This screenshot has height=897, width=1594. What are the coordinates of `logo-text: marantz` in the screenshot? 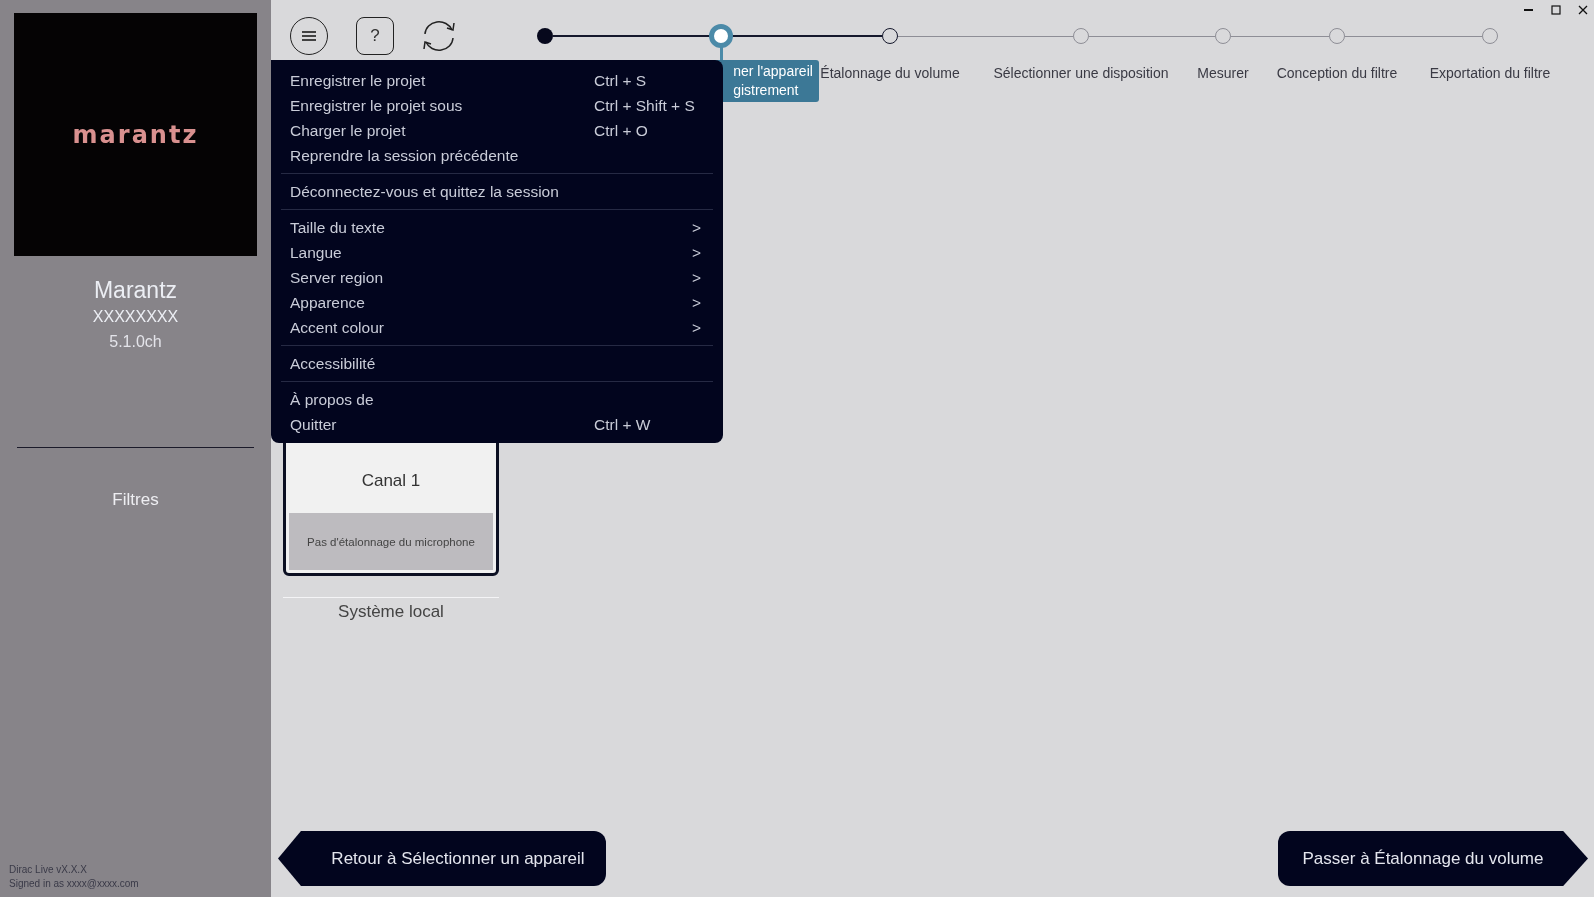 It's located at (135, 134).